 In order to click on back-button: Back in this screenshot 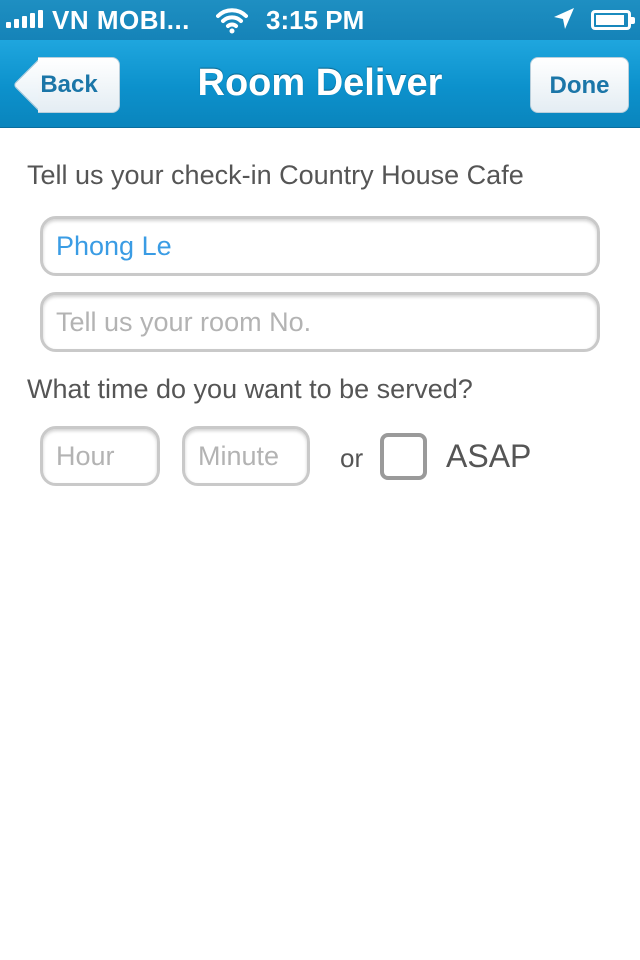, I will do `click(66, 85)`.